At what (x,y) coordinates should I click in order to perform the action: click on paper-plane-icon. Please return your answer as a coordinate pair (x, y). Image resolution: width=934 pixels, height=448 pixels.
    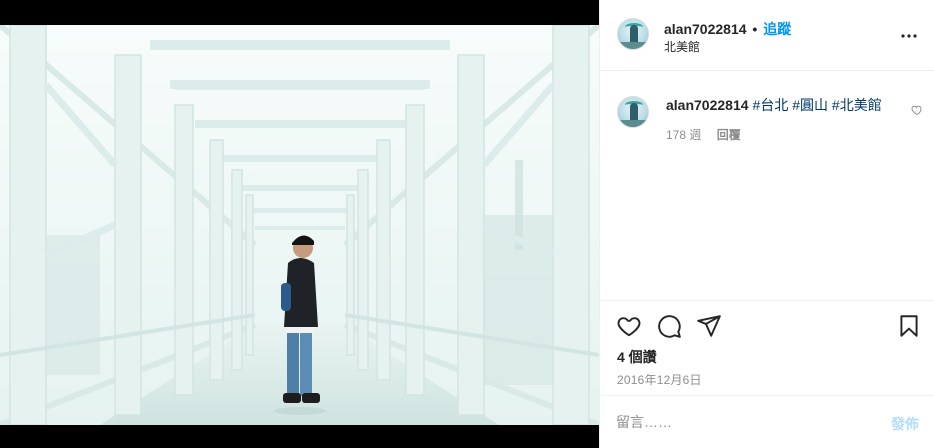
    Looking at the image, I should click on (709, 326).